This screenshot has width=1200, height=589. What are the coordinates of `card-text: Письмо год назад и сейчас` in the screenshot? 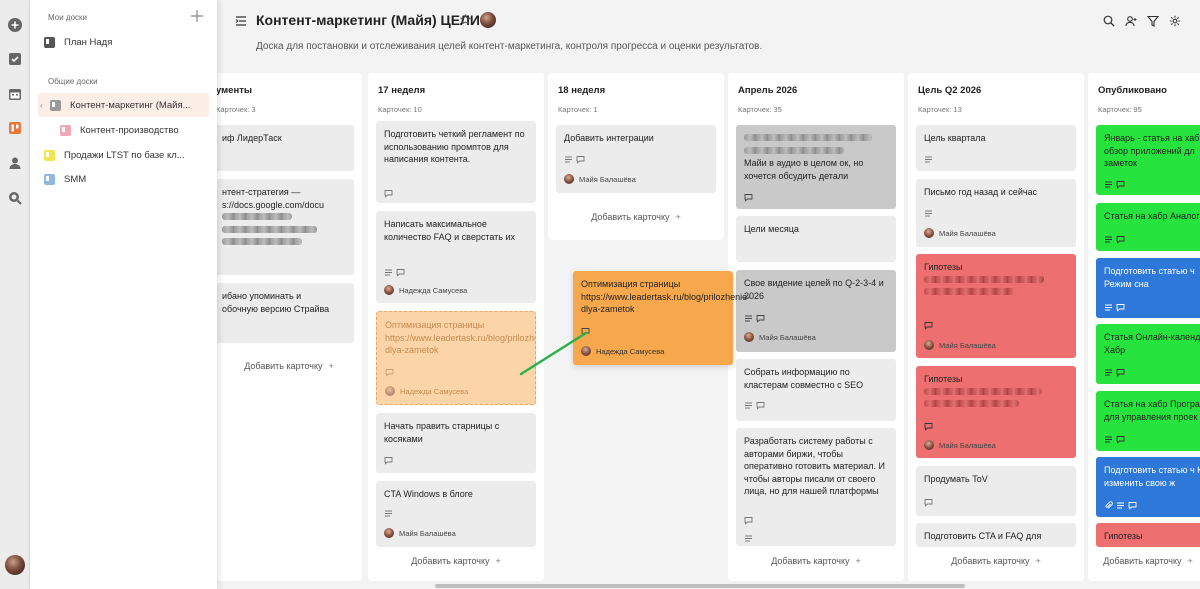 It's located at (981, 192).